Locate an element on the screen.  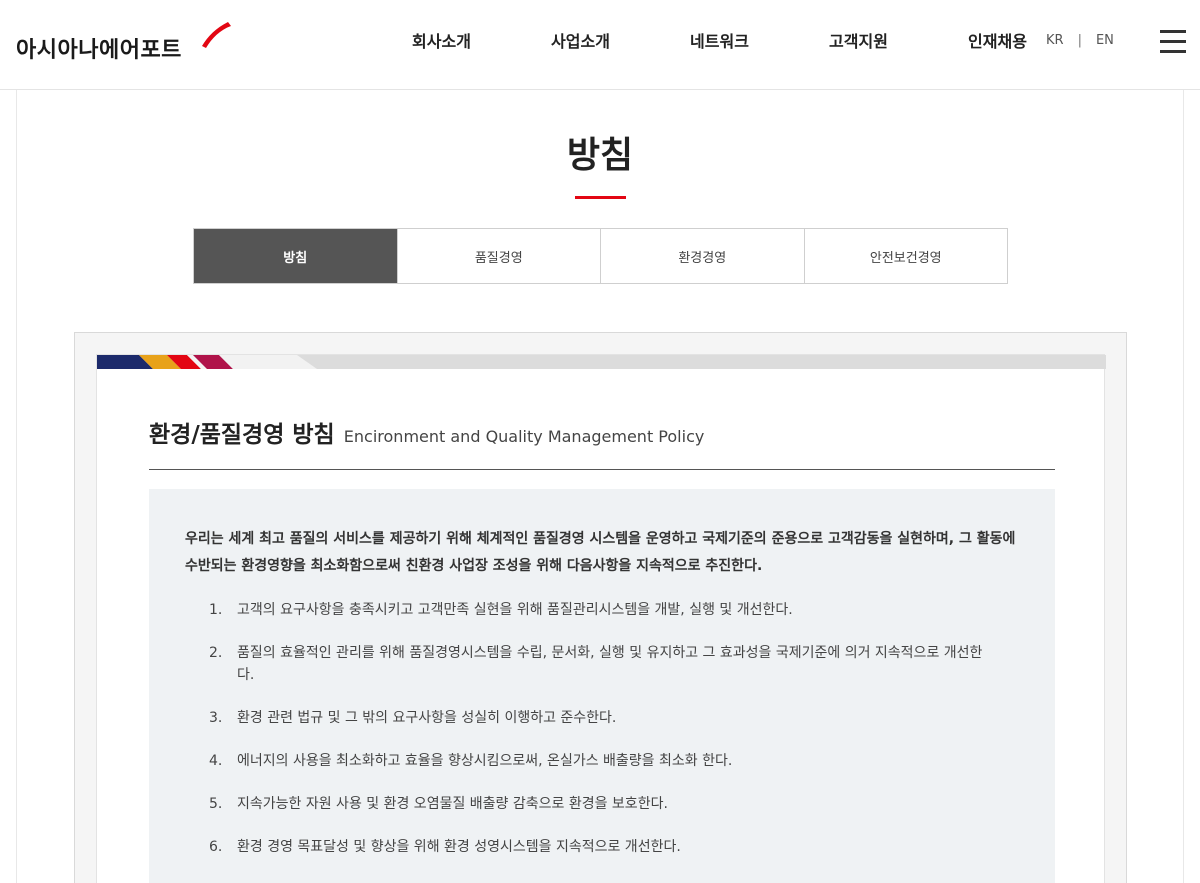
lang-kr-link: KR is located at coordinates (1055, 40).